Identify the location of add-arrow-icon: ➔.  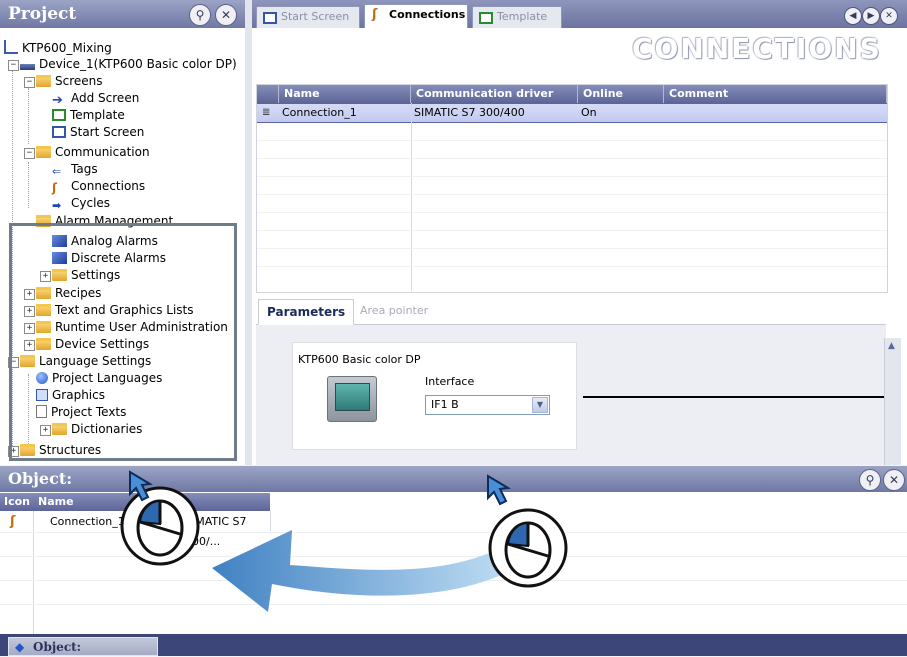
(57, 100).